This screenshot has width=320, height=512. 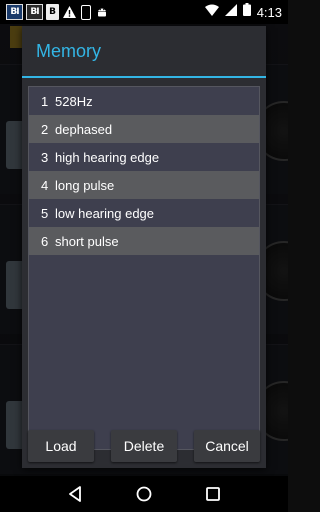 I want to click on item-number: 2, so click(x=45, y=129).